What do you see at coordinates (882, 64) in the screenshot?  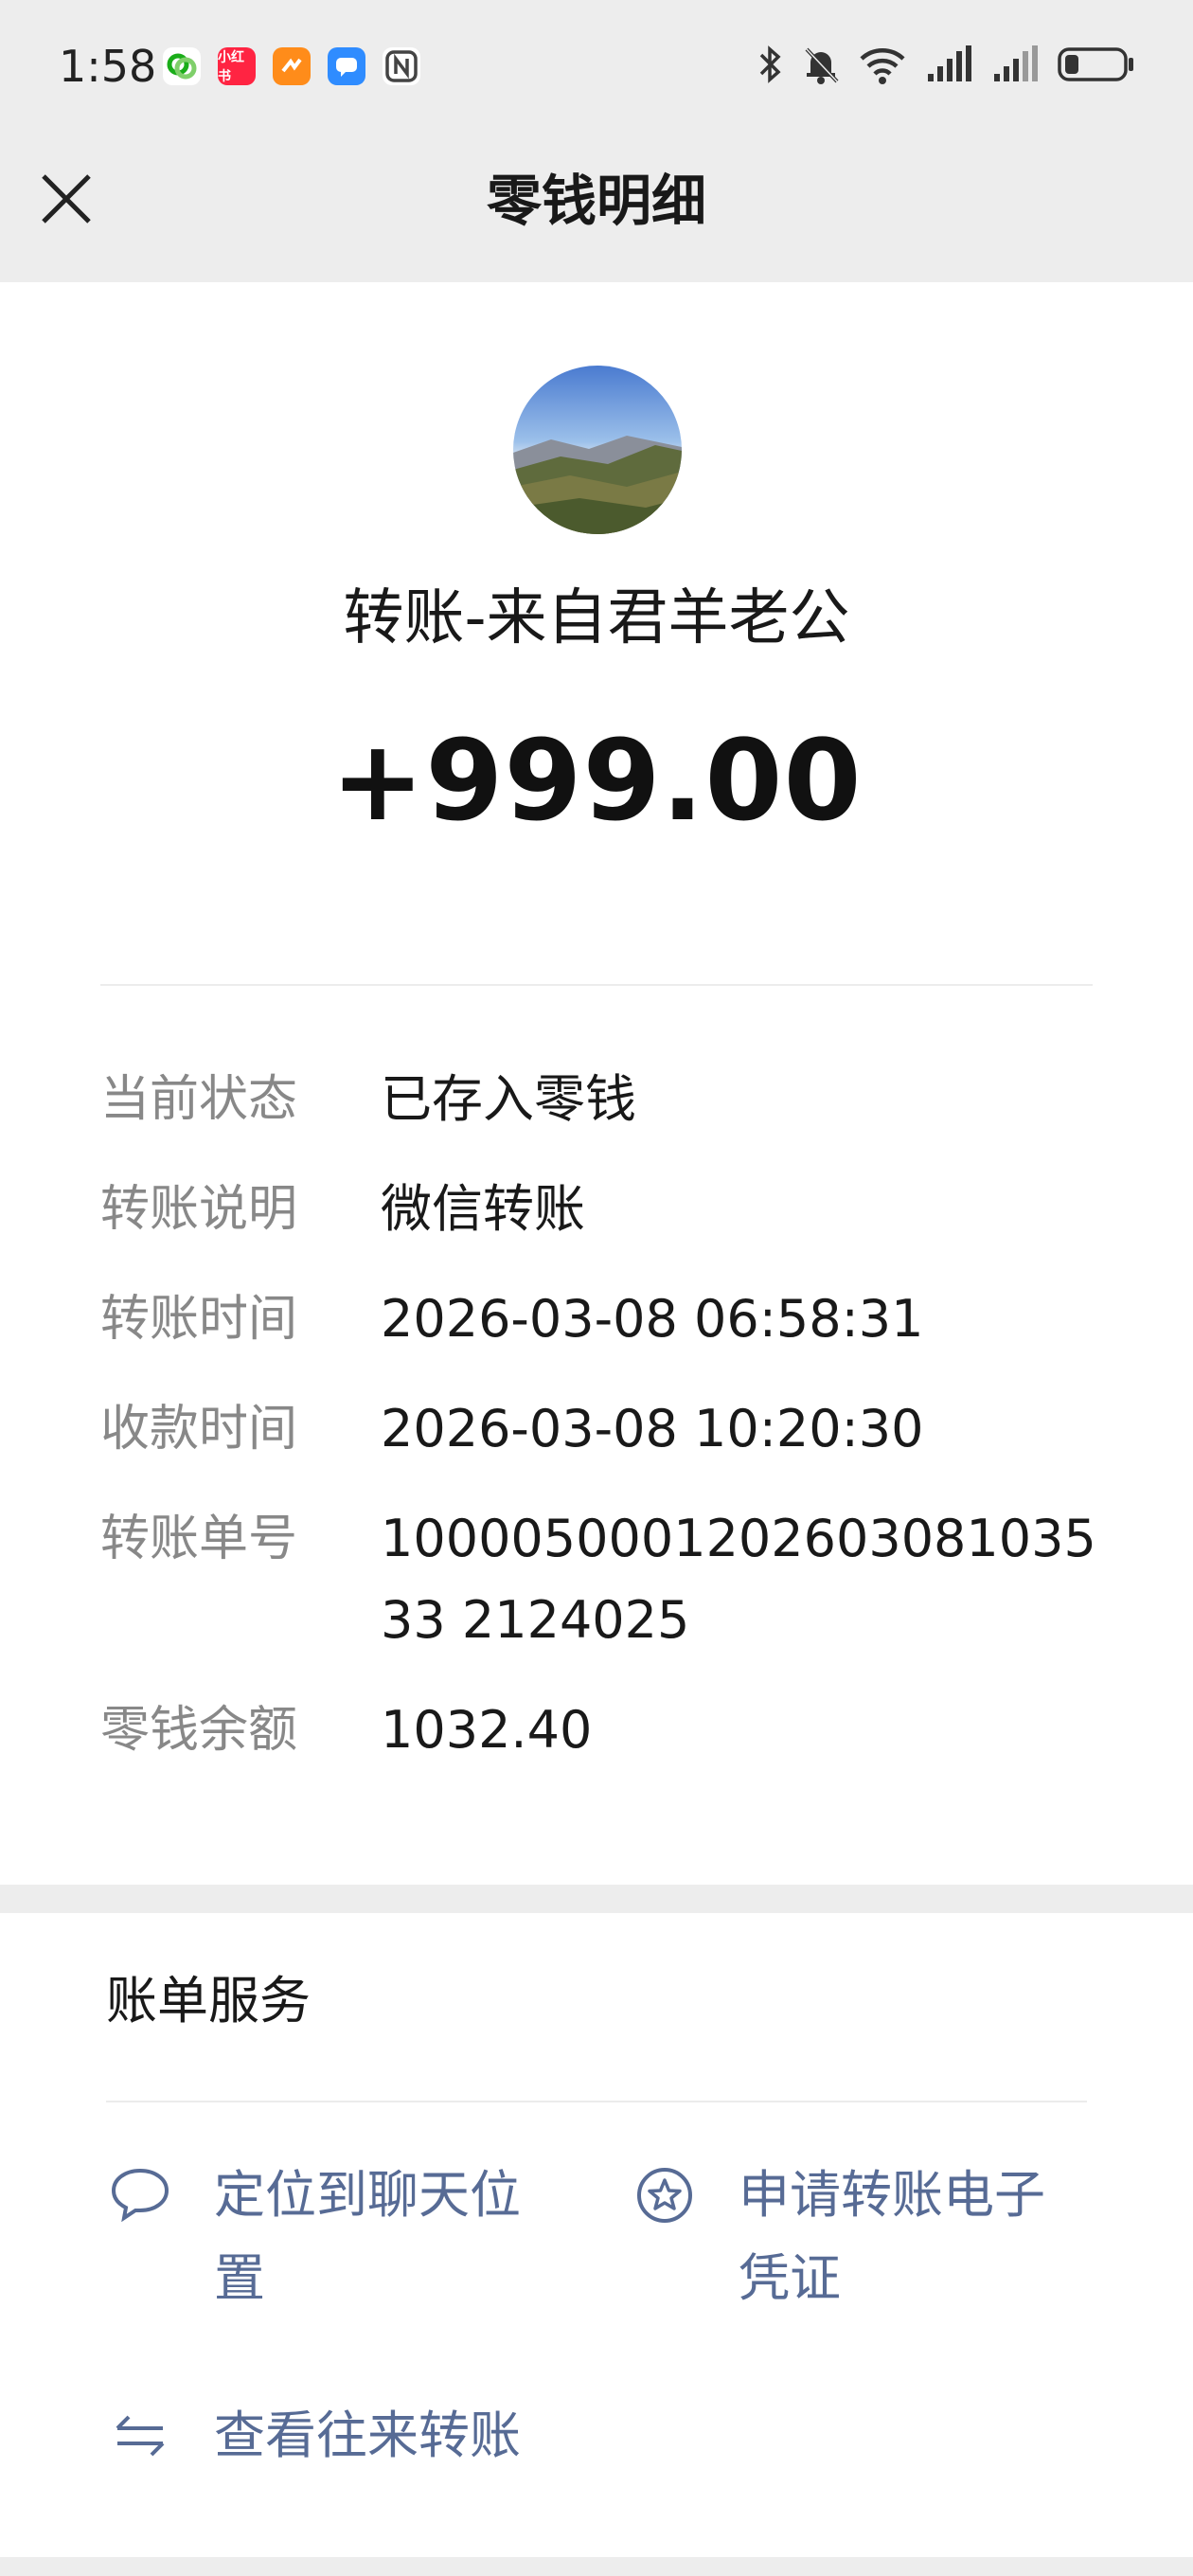 I see `wifi-icon` at bounding box center [882, 64].